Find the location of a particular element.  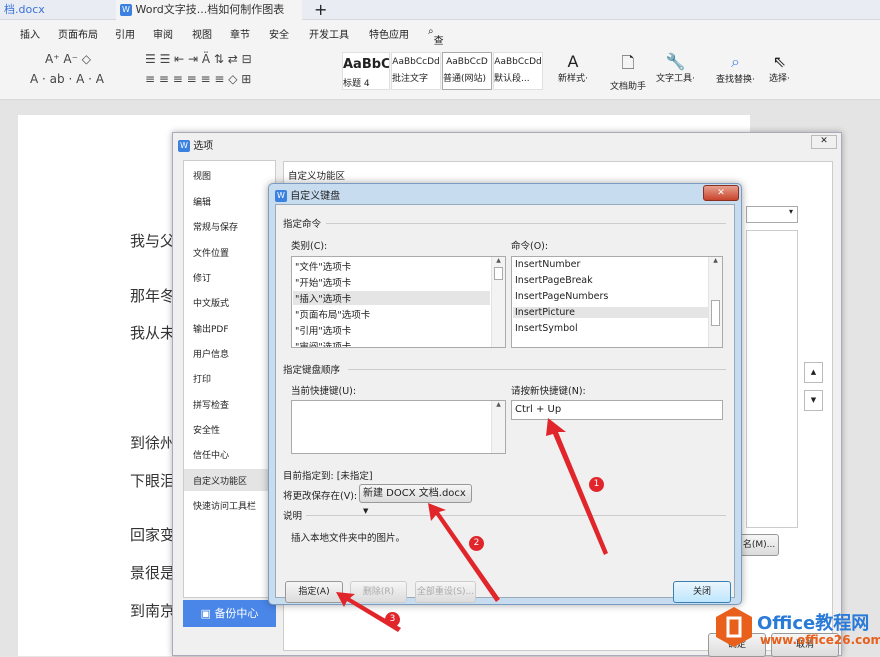

watermark-url: www.office26.com is located at coordinates (820, 640).